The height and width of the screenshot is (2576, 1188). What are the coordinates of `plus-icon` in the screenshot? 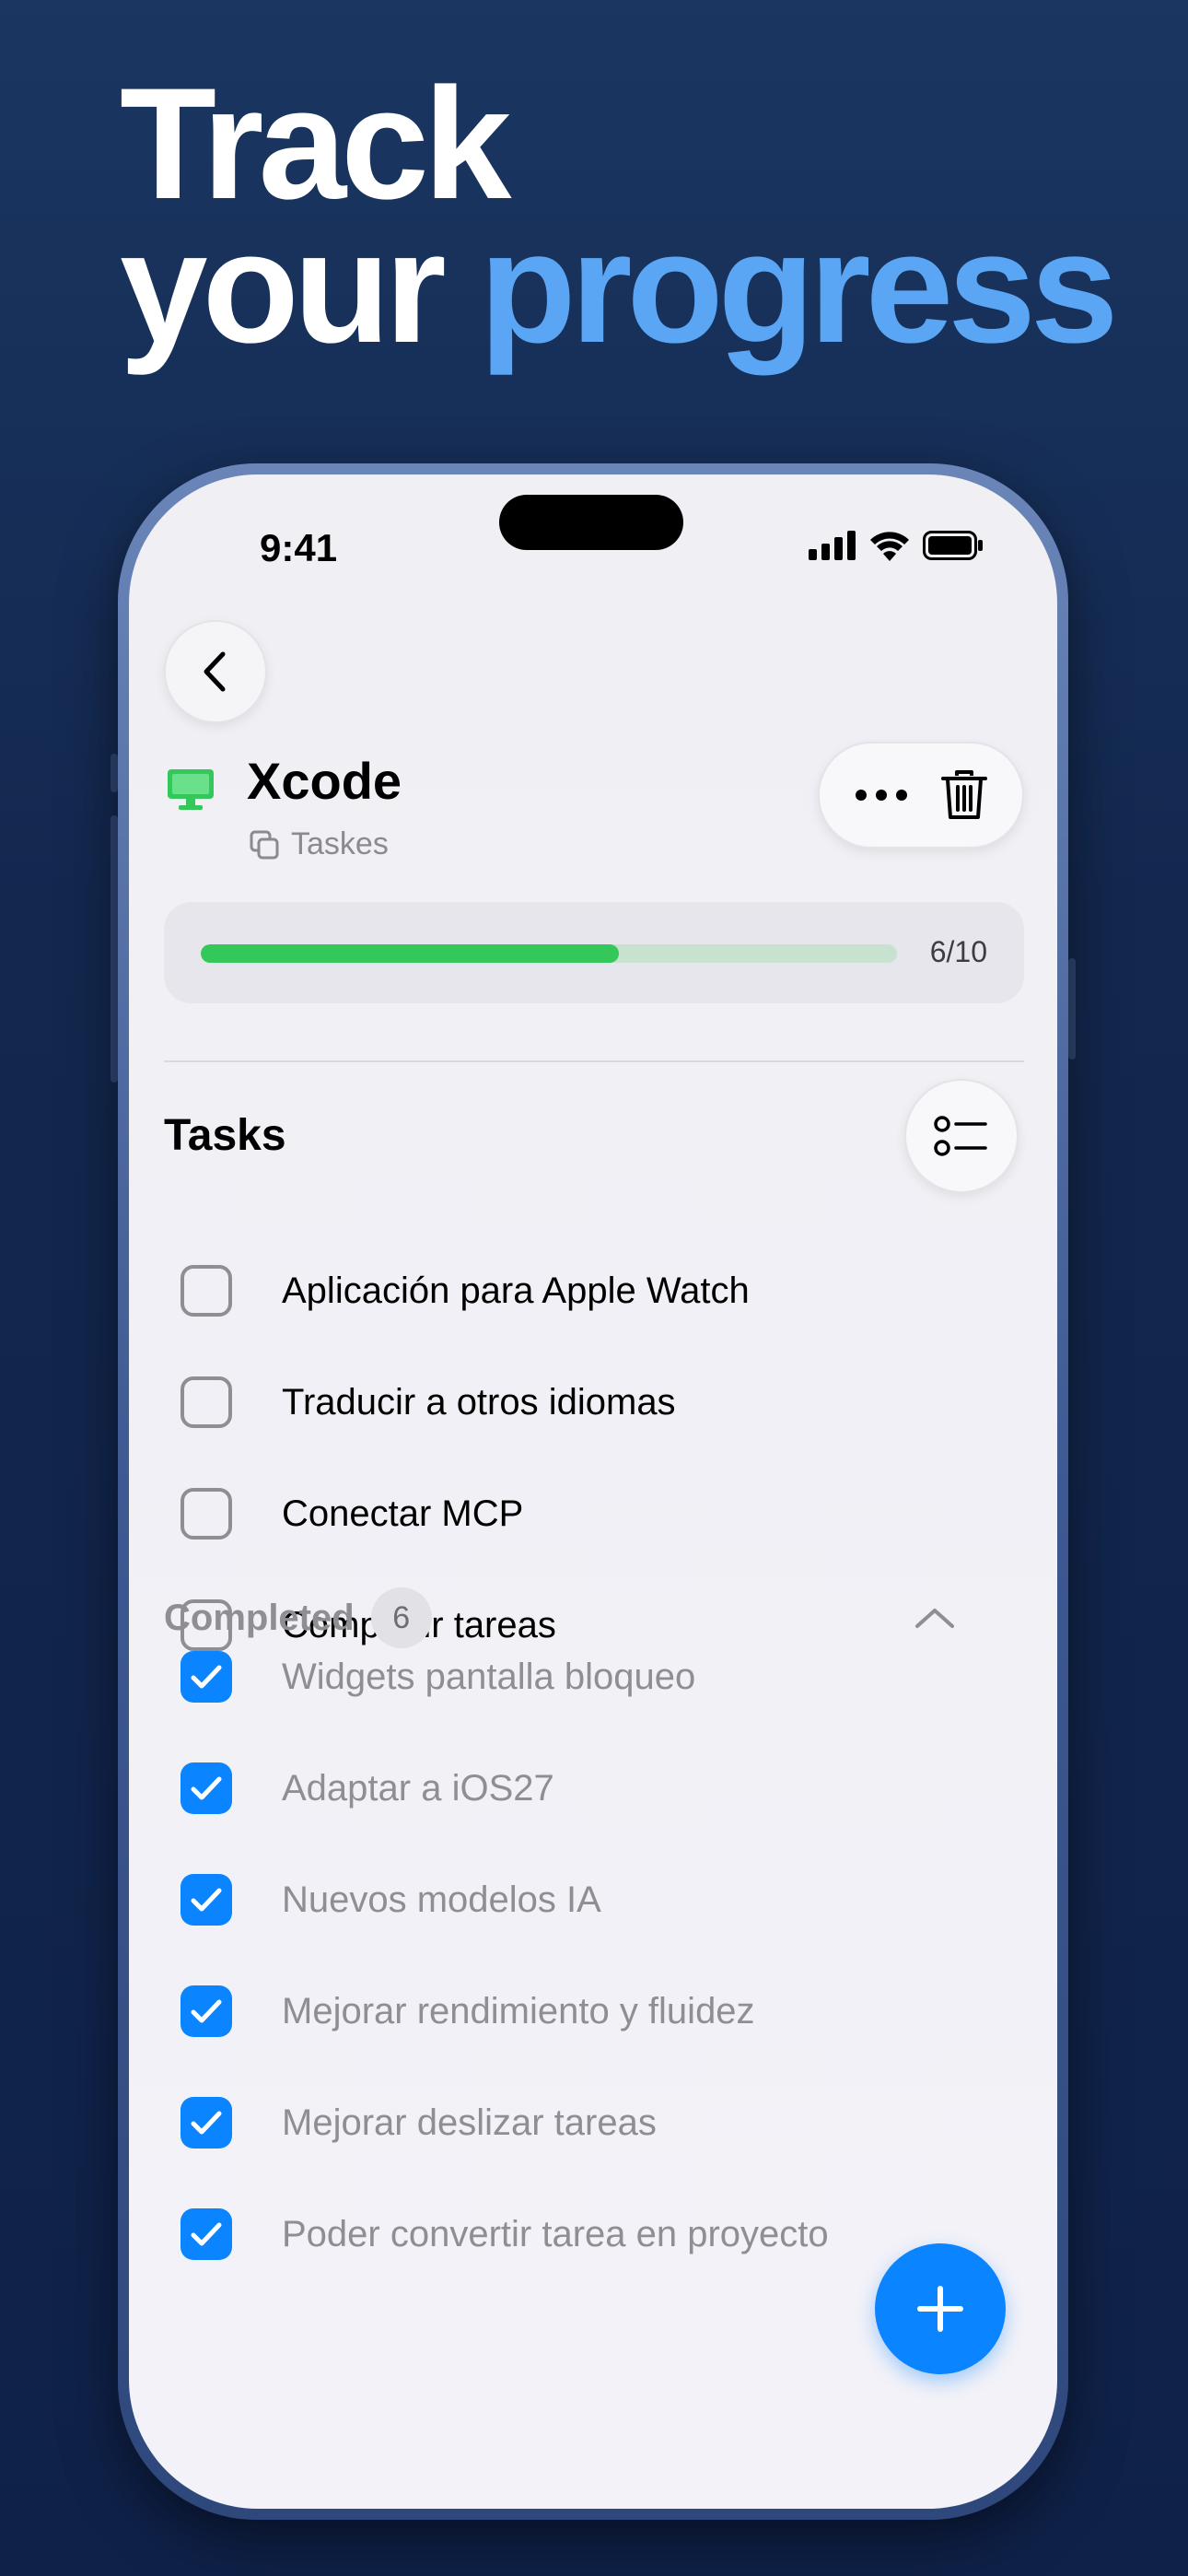 It's located at (940, 2309).